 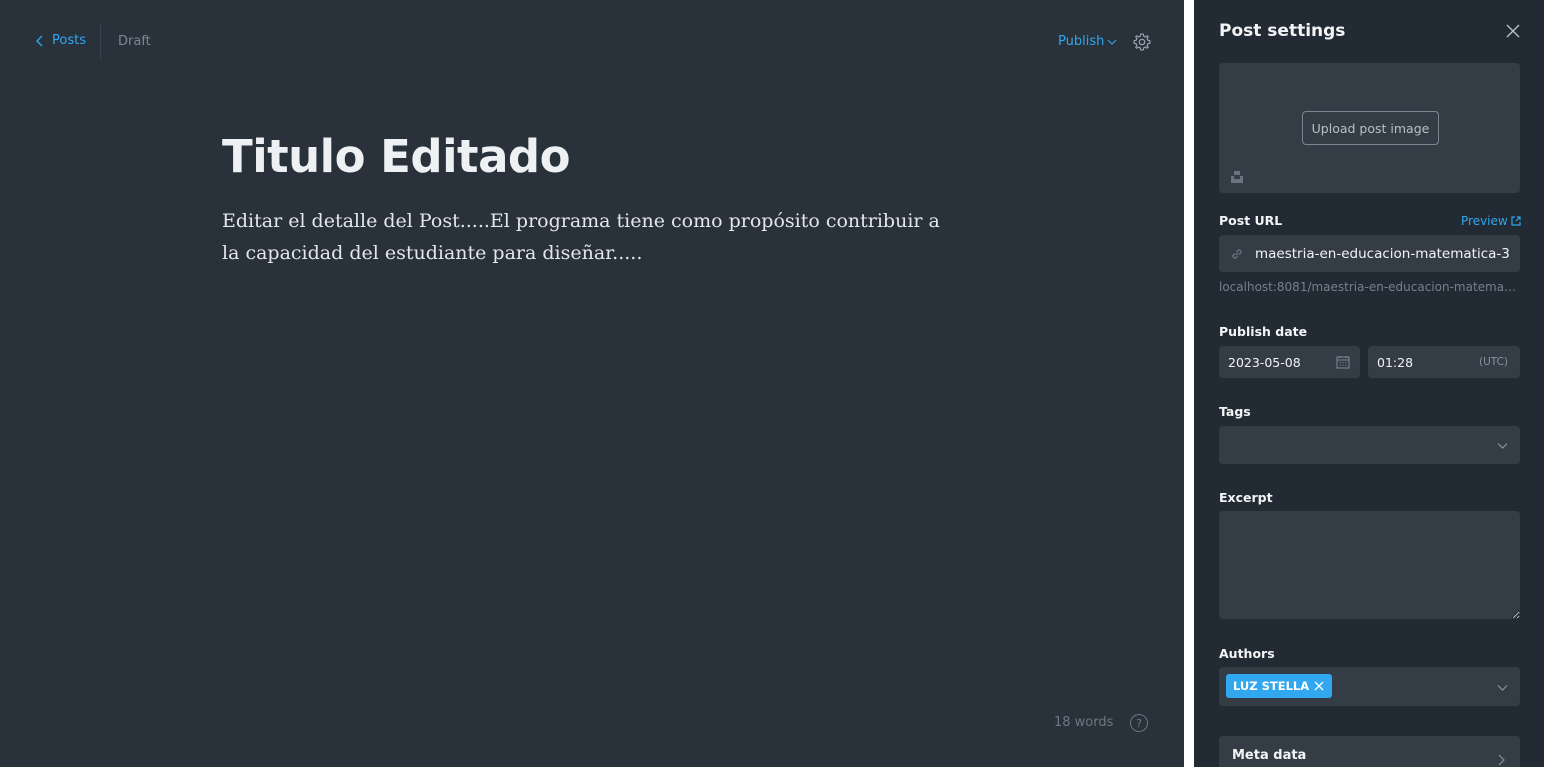 What do you see at coordinates (1343, 362) in the screenshot?
I see `calendar-icon` at bounding box center [1343, 362].